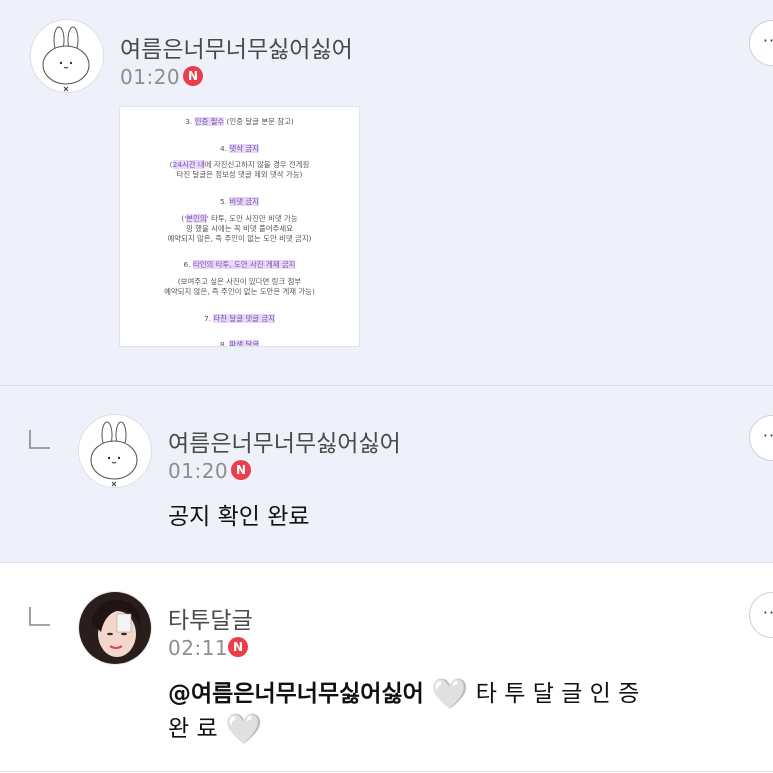 The height and width of the screenshot is (773, 773). What do you see at coordinates (239, 291) in the screenshot?
I see `notice-line: 예약되지 않은, 즉 주인이 없는 도안은 게재 가능)` at bounding box center [239, 291].